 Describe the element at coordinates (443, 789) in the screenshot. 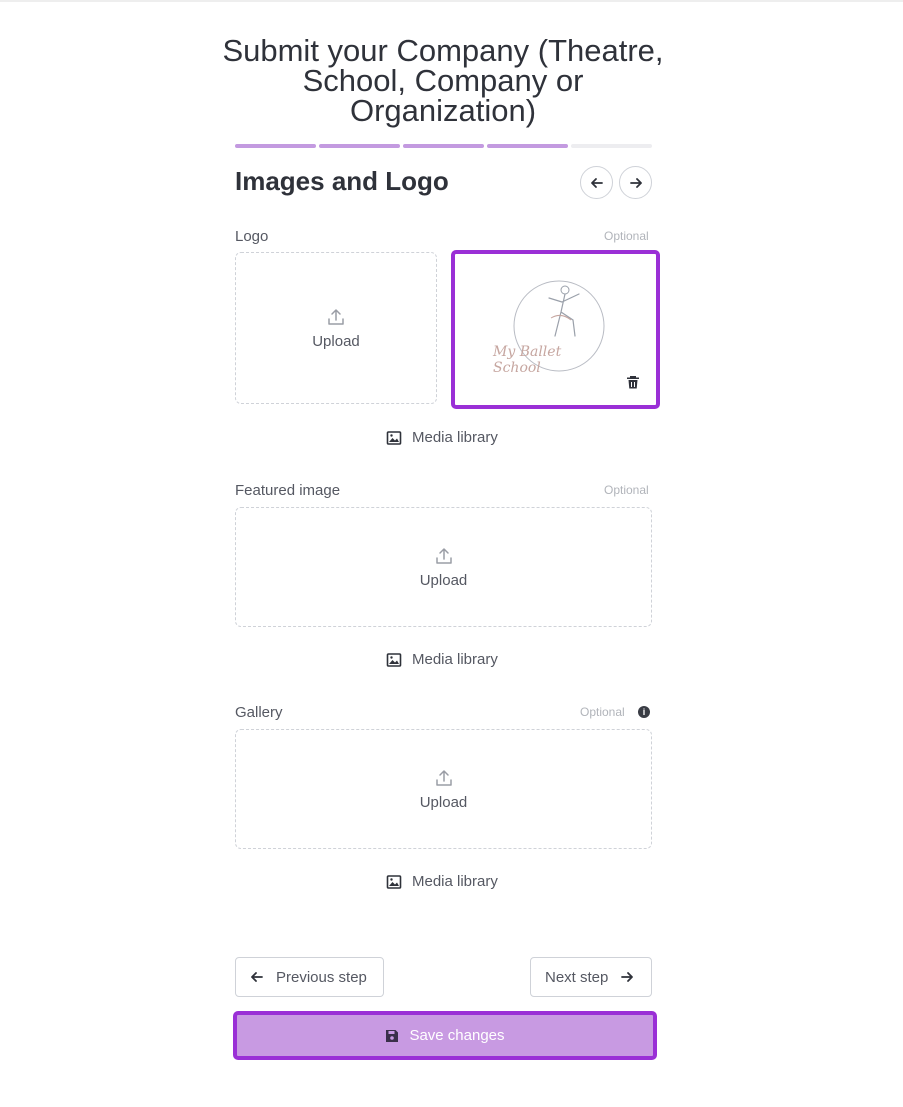

I see `gallery-upload-dropzone: Upload` at that location.